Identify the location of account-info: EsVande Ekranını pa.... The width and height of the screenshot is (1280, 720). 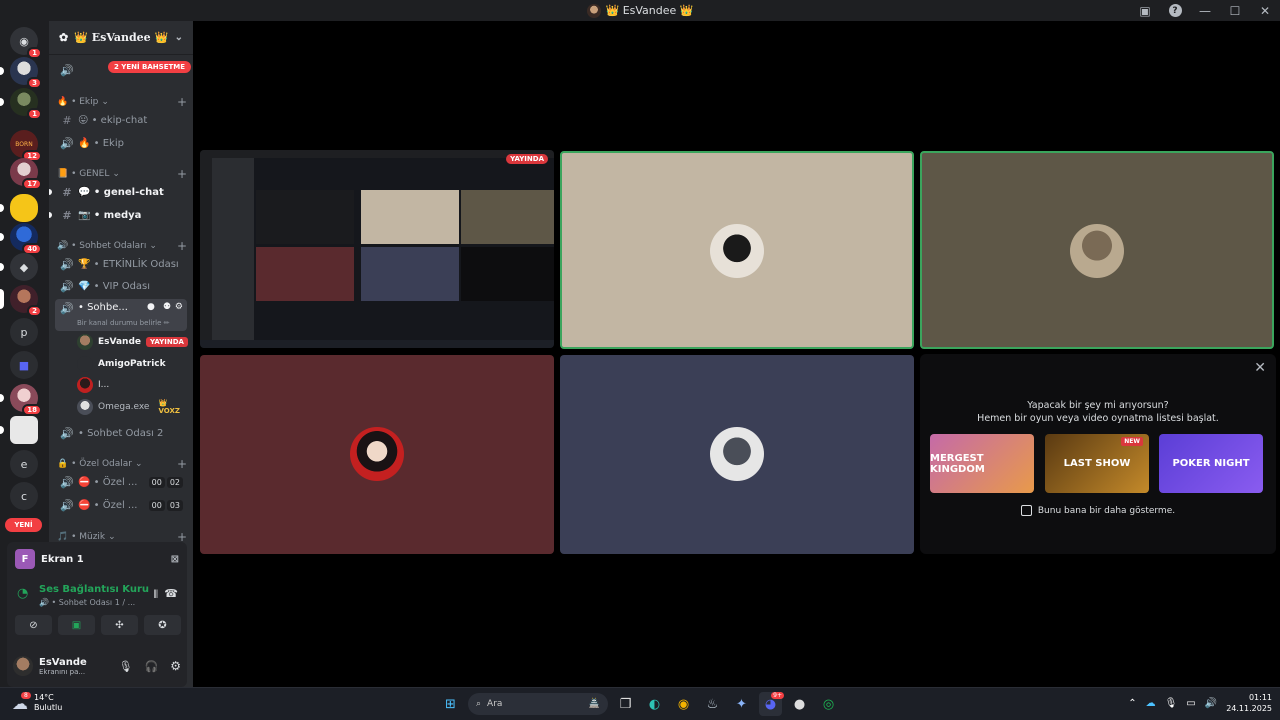
(76, 666).